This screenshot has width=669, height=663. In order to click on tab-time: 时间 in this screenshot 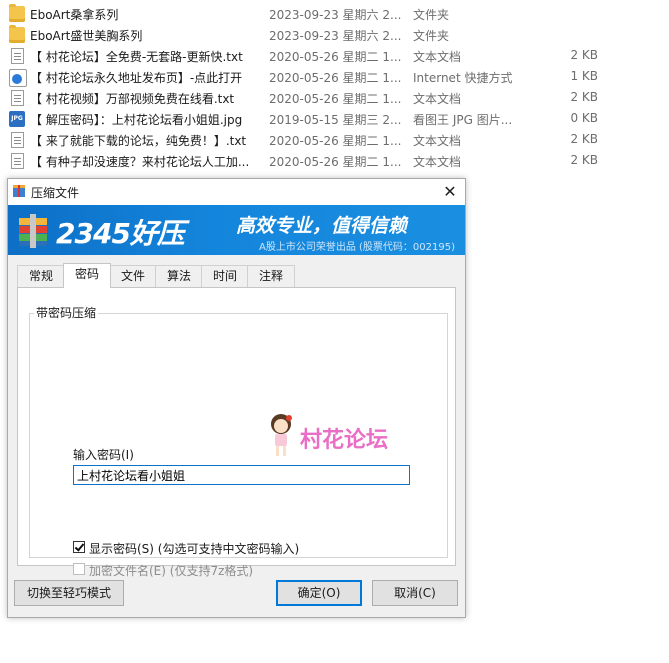, I will do `click(225, 276)`.